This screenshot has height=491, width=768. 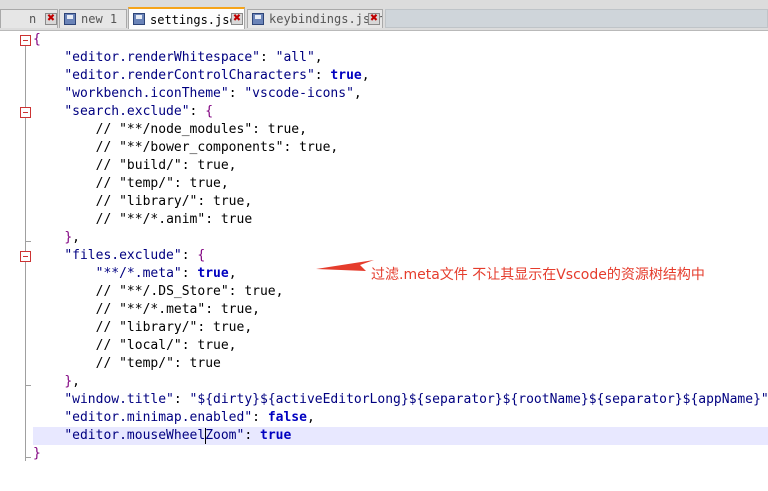 I want to click on annotation-arrow-icon, so click(x=345, y=265).